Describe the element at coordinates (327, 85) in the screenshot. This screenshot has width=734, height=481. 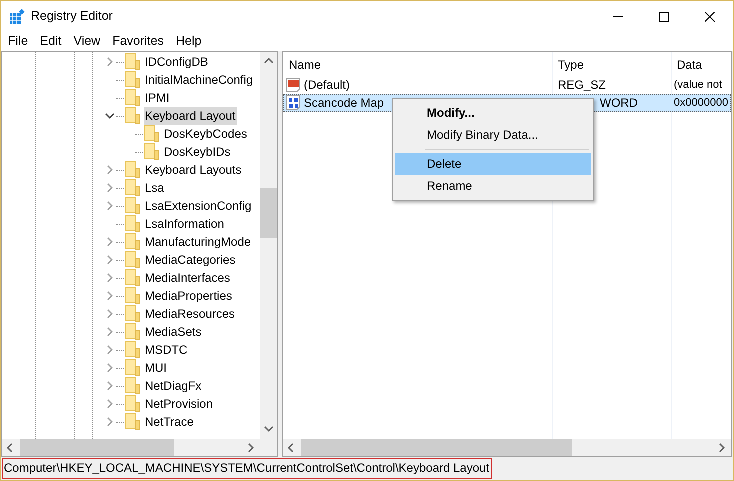
I see `table-cell-text: (Default)` at that location.